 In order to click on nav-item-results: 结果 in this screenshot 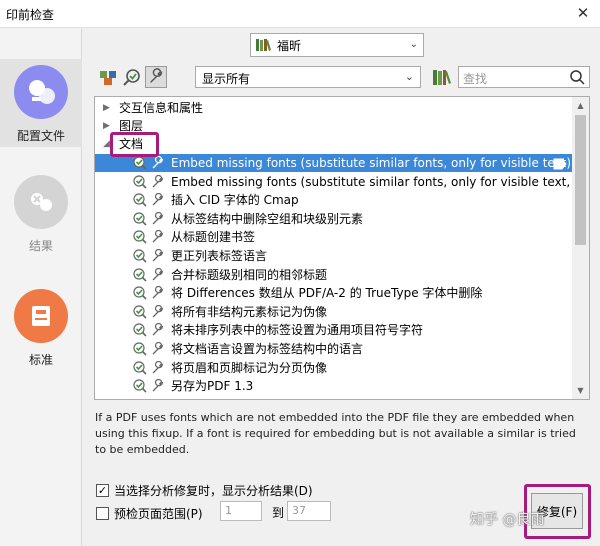, I will do `click(41, 215)`.